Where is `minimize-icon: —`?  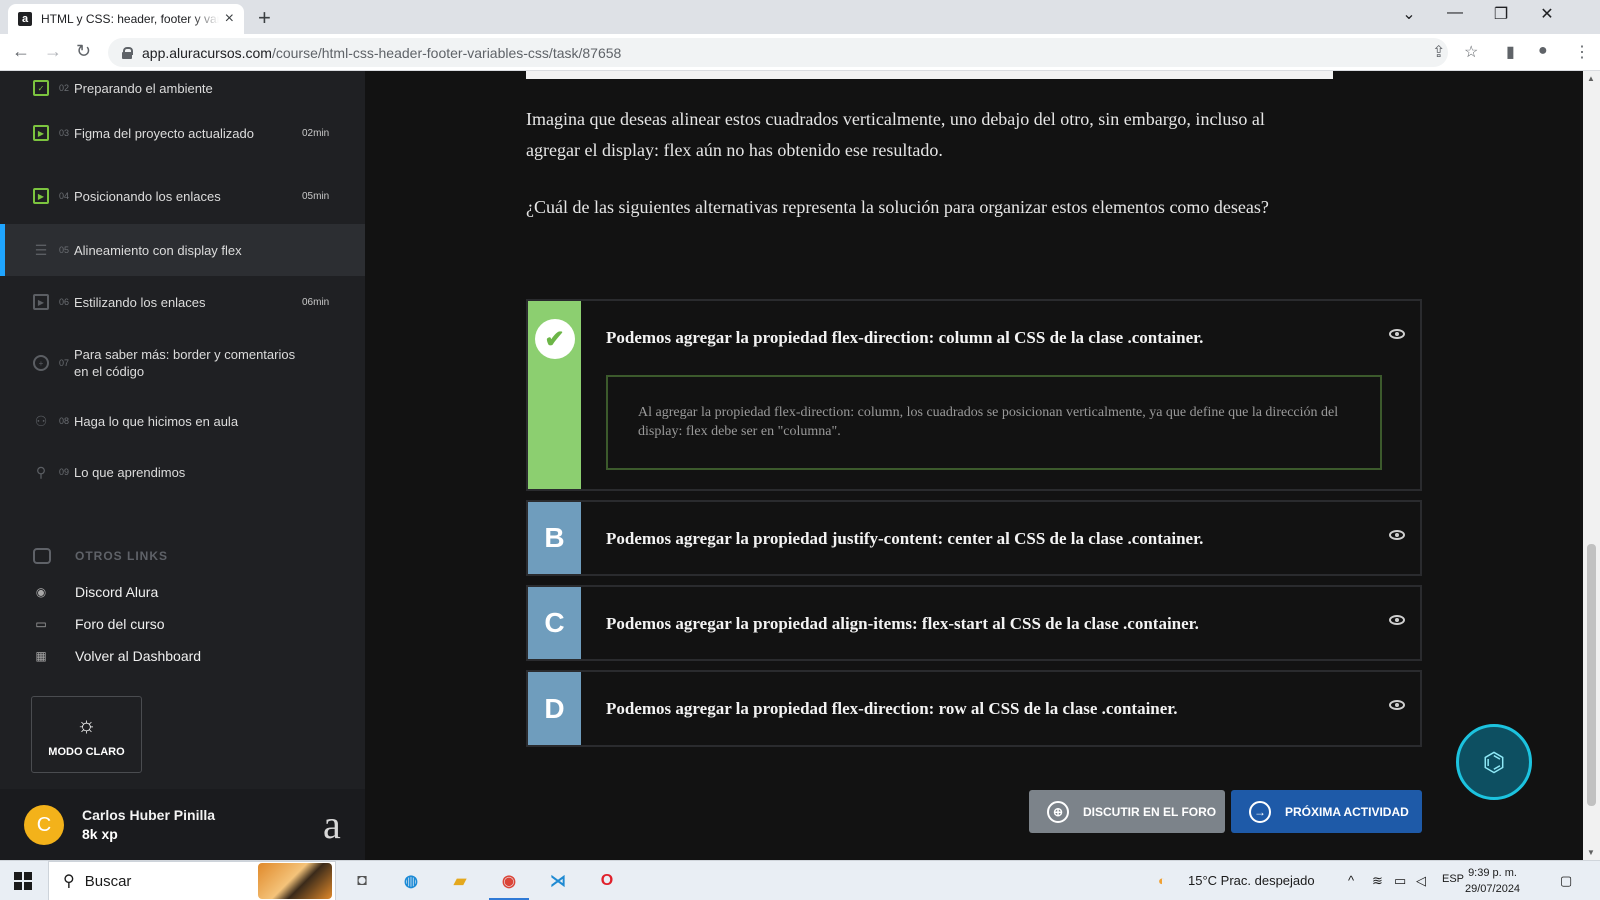
minimize-icon: — is located at coordinates (1455, 13).